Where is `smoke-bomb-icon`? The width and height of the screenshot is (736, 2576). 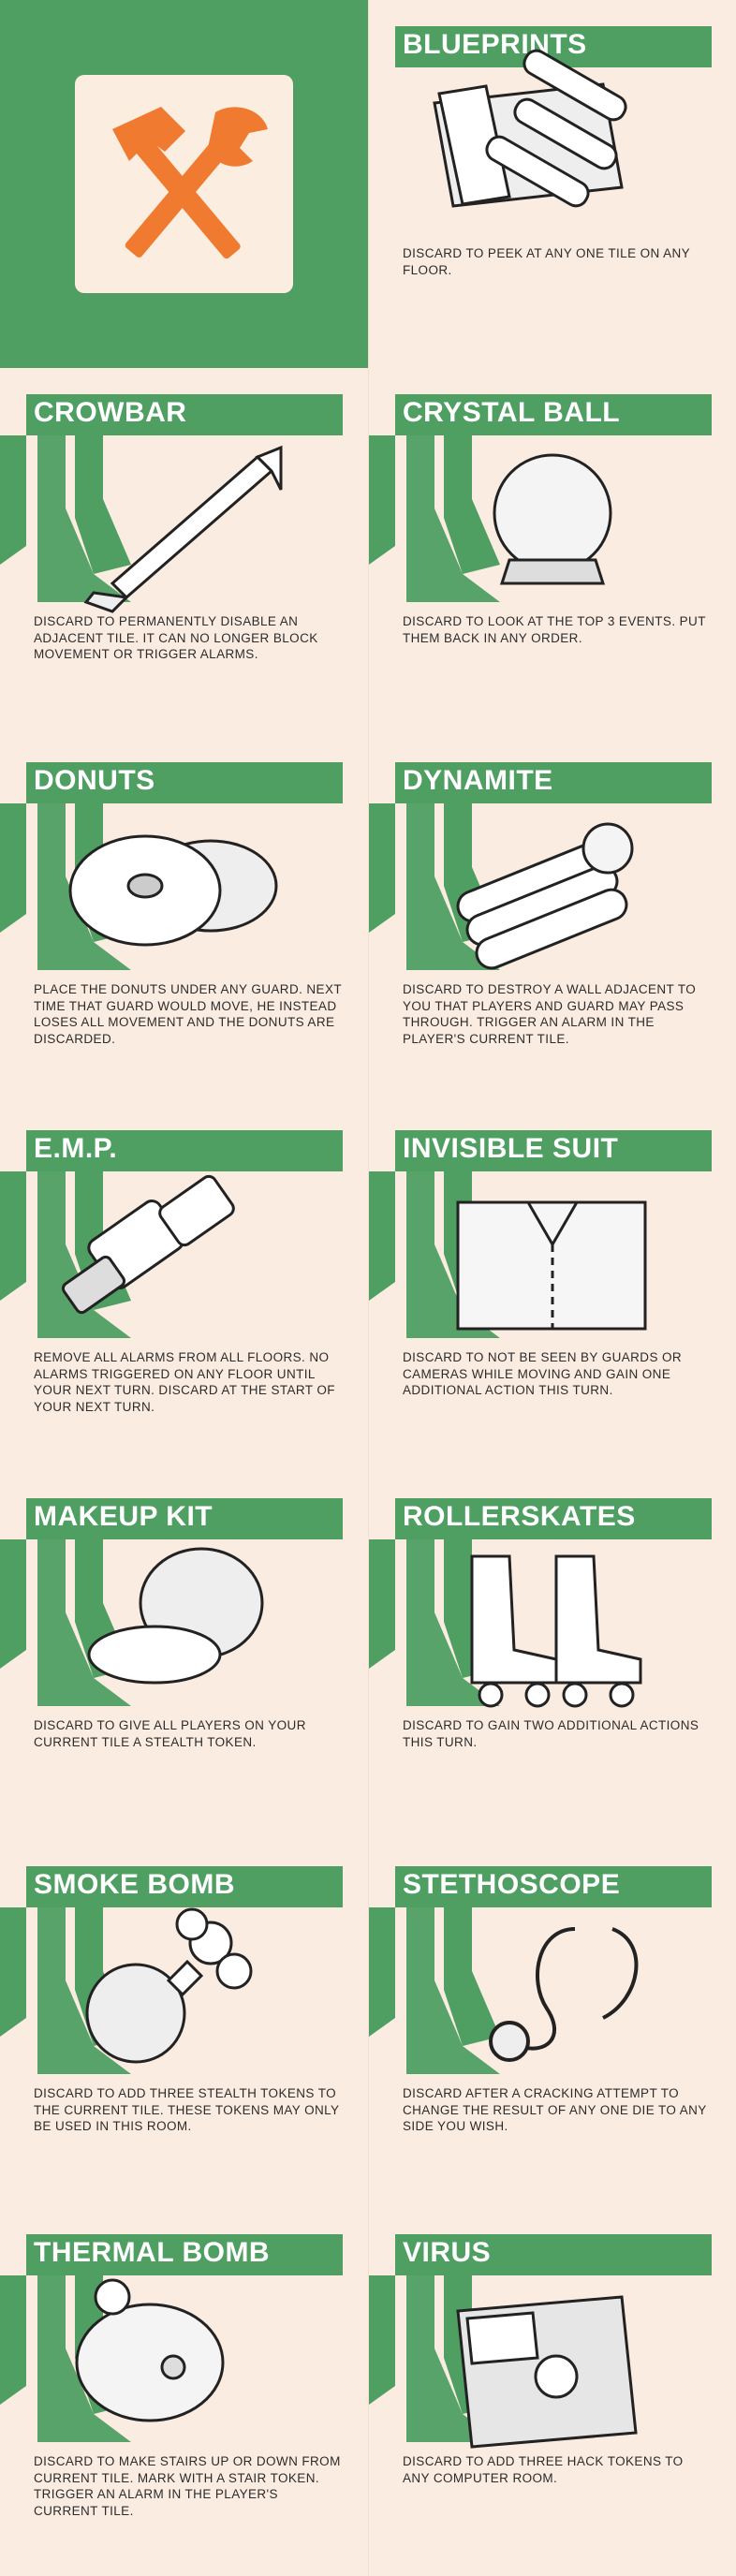 smoke-bomb-icon is located at coordinates (169, 1985).